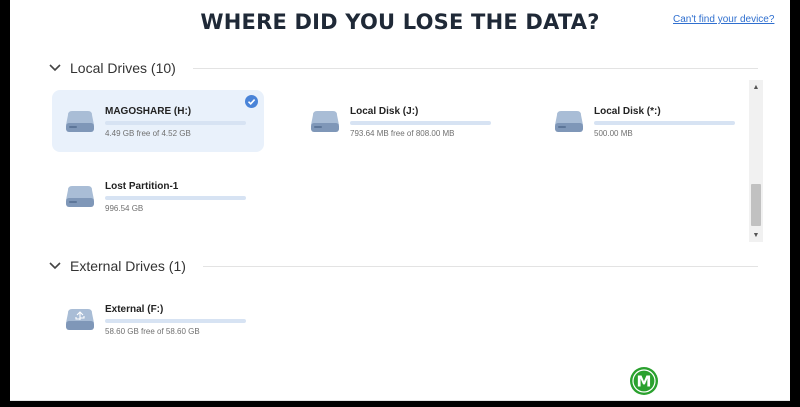 This screenshot has height=407, width=800. I want to click on drive-name: MAGOSHARE (H:), so click(148, 111).